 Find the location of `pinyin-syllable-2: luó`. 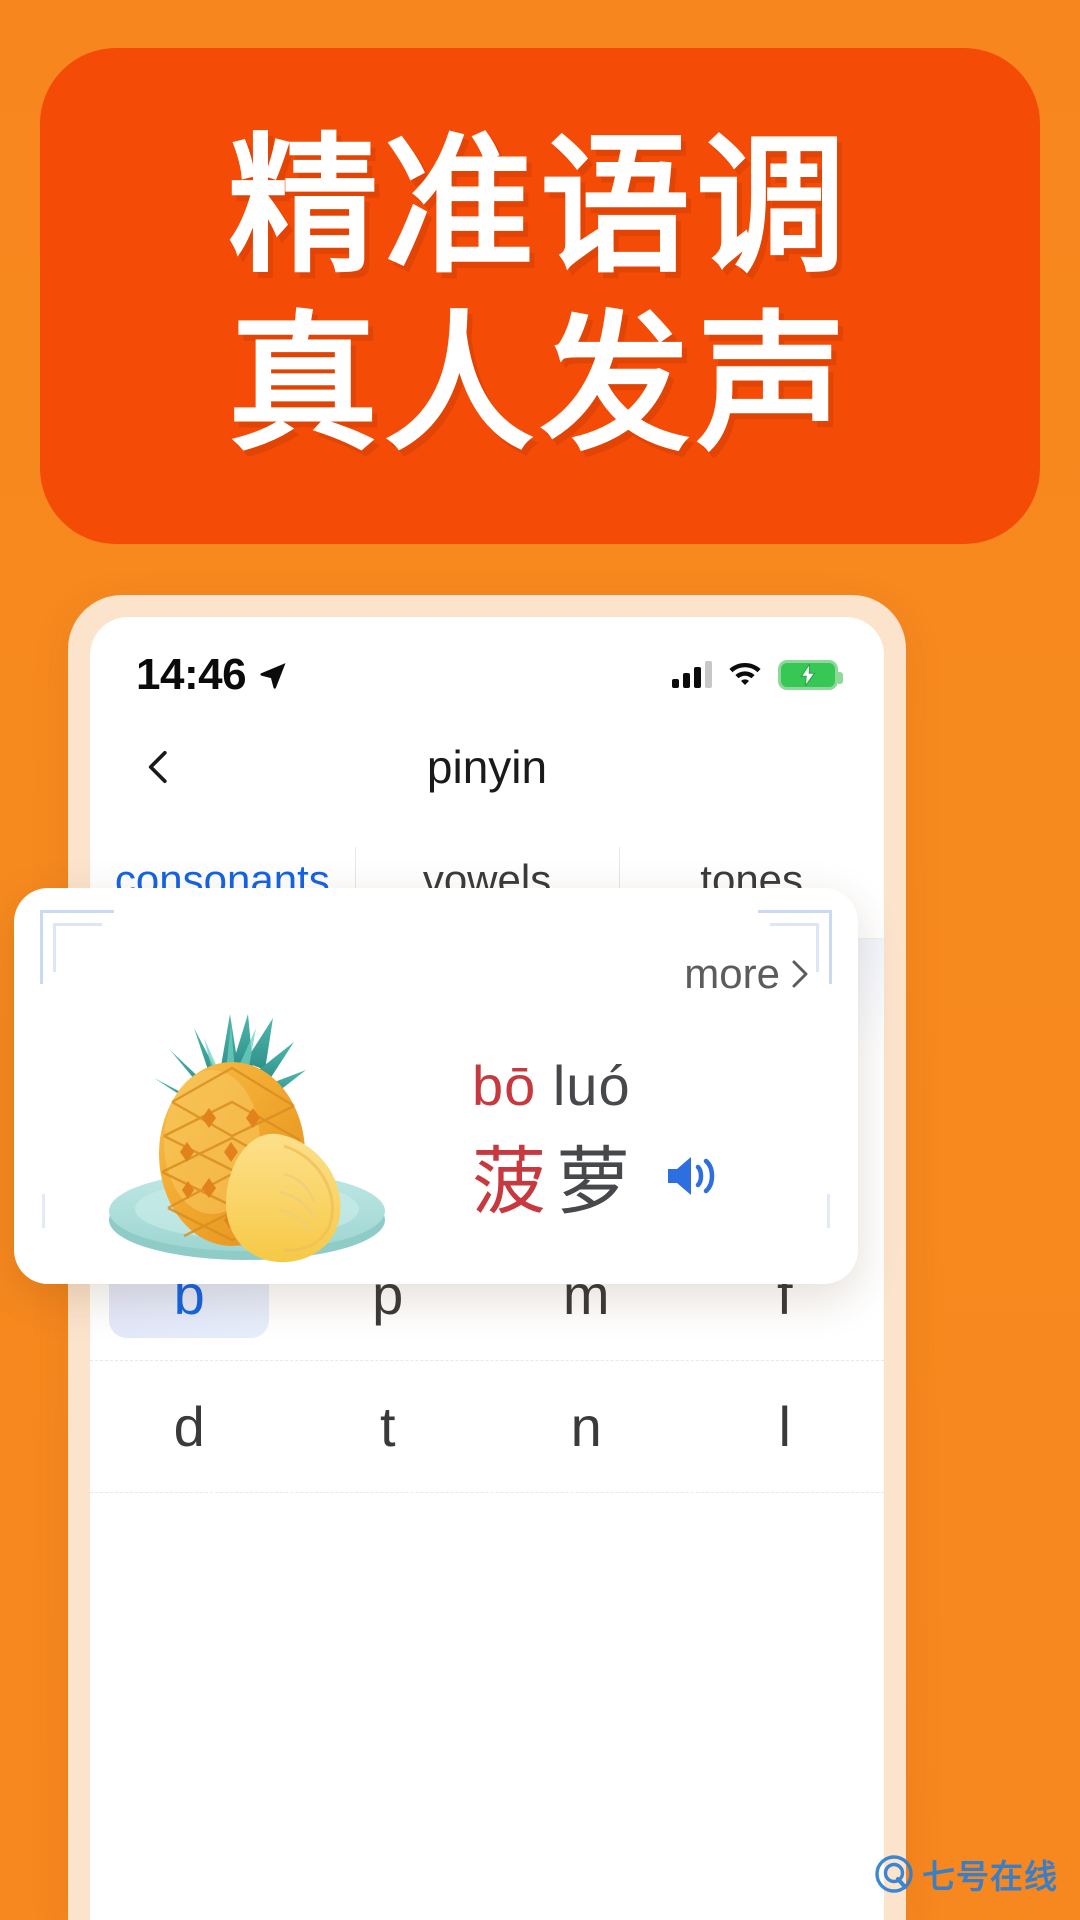

pinyin-syllable-2: luó is located at coordinates (583, 1085).